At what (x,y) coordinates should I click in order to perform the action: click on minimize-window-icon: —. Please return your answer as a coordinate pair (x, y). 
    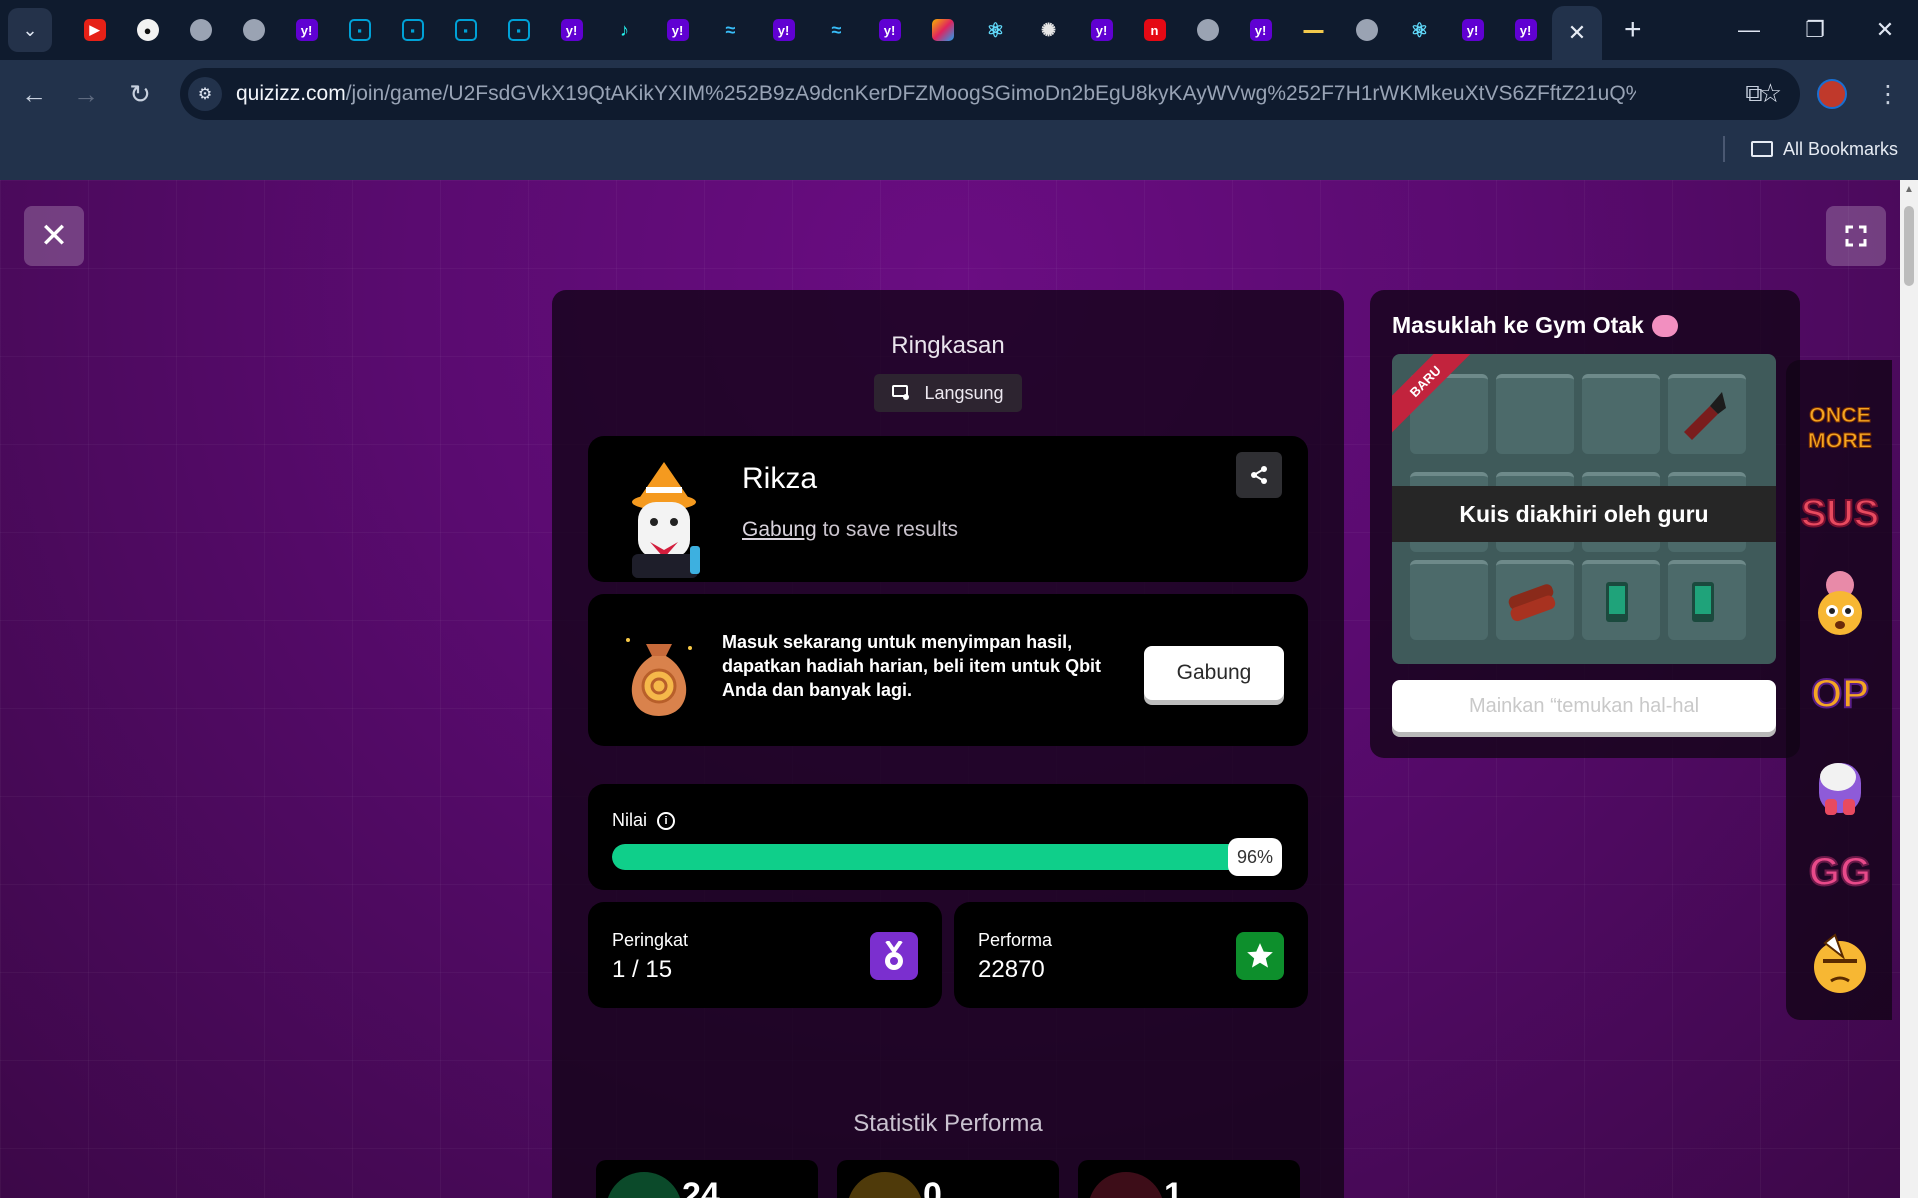
    Looking at the image, I should click on (1749, 30).